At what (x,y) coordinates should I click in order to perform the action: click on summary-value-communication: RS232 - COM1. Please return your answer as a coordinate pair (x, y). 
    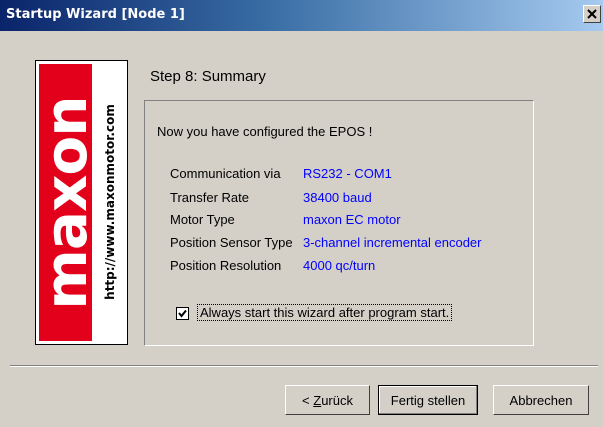
    Looking at the image, I should click on (347, 173).